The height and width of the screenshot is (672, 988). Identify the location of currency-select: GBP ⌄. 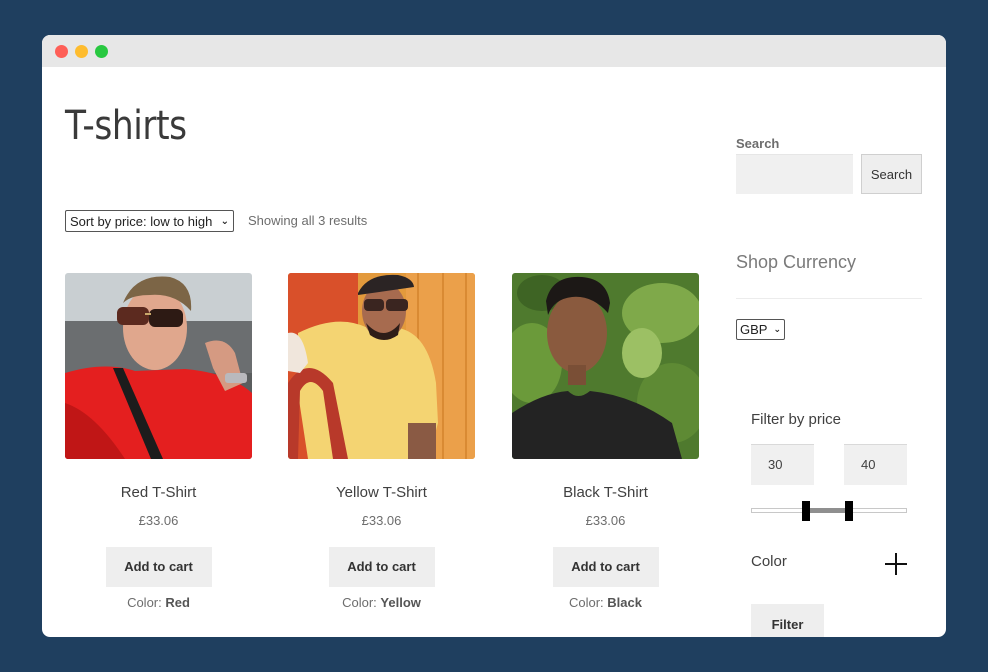
(760, 329).